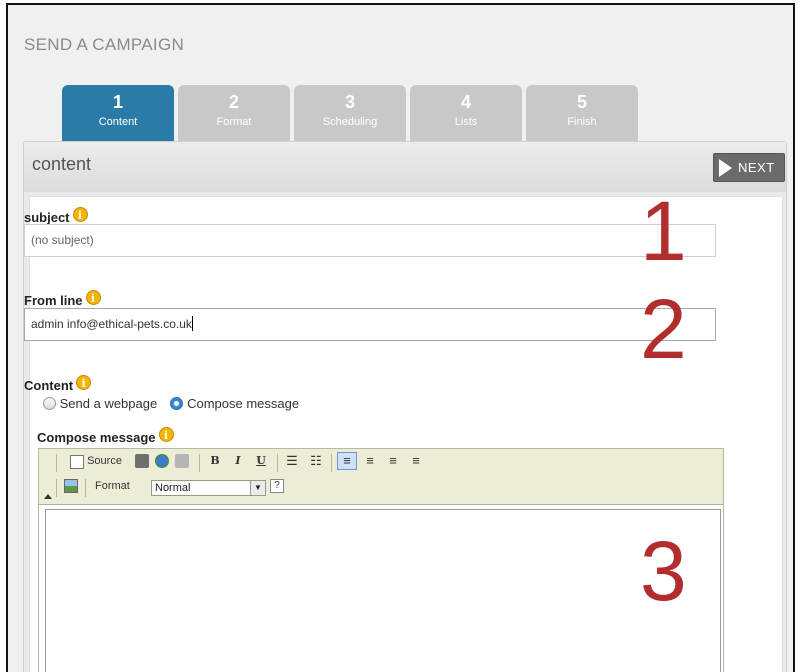  What do you see at coordinates (582, 113) in the screenshot?
I see `tab-finish: 5 Finish` at bounding box center [582, 113].